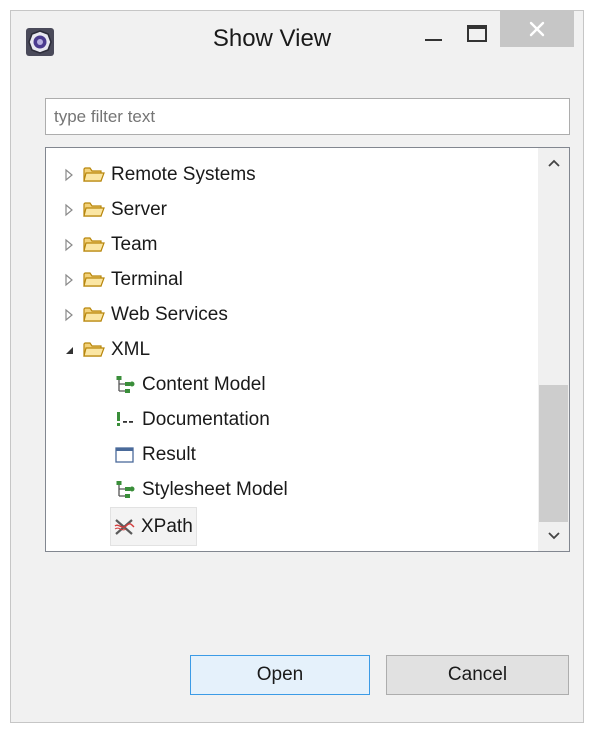 This screenshot has height=731, width=596. I want to click on tree-item-label: Content Model, so click(204, 384).